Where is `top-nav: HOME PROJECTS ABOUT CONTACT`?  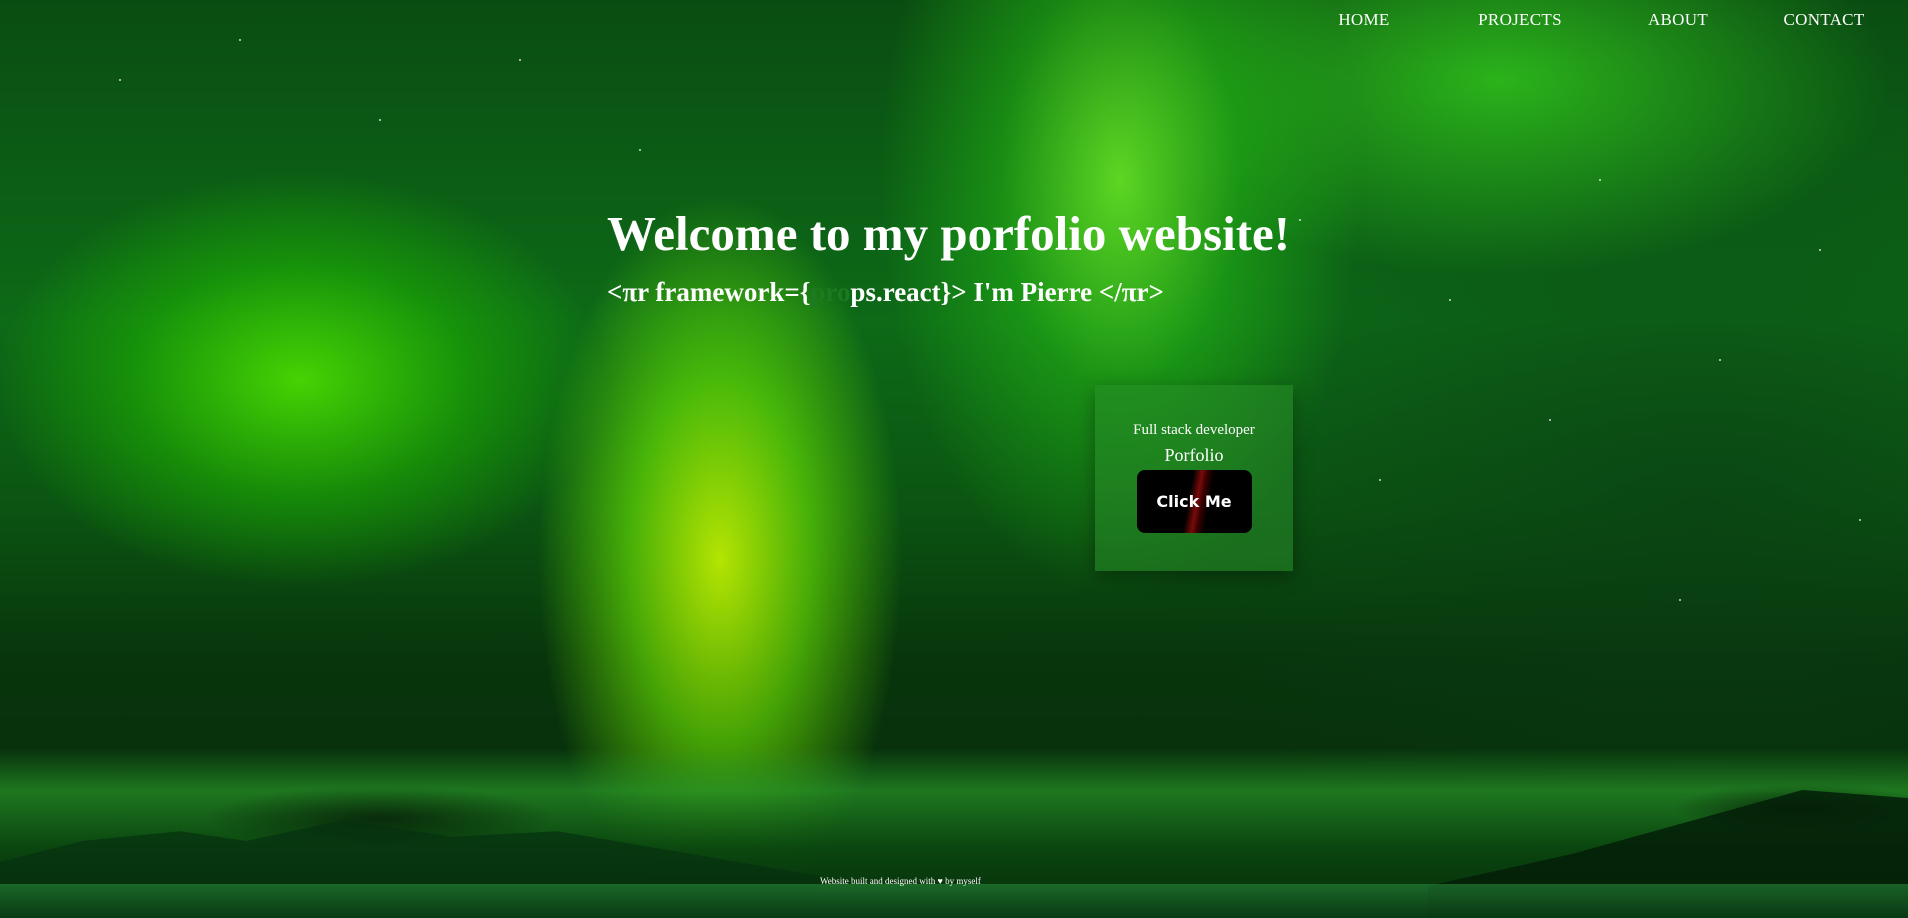 top-nav: HOME PROJECTS ABOUT CONTACT is located at coordinates (1600, 20).